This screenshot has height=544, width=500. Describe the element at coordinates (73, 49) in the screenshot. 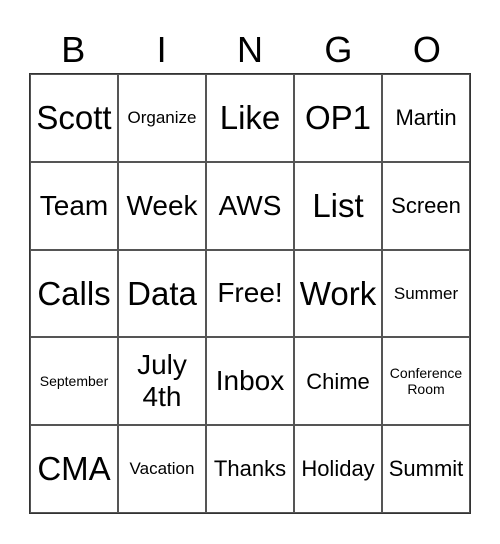

I see `header-letter-b: B` at that location.